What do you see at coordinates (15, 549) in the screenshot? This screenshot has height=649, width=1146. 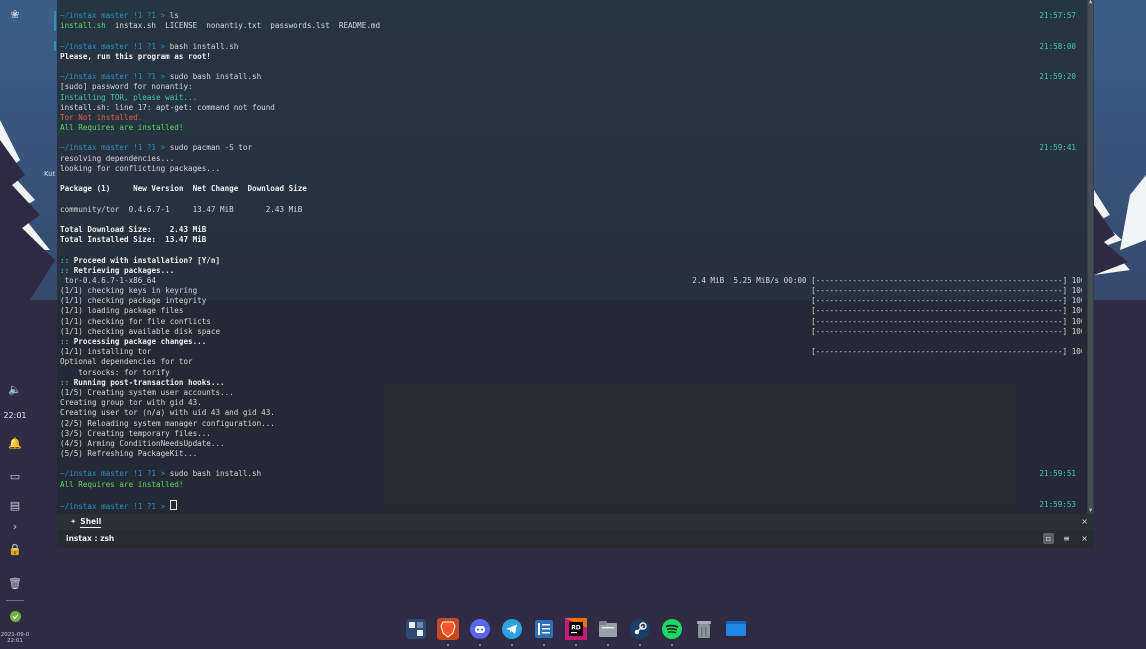 I see `lock-icon: 🔒` at bounding box center [15, 549].